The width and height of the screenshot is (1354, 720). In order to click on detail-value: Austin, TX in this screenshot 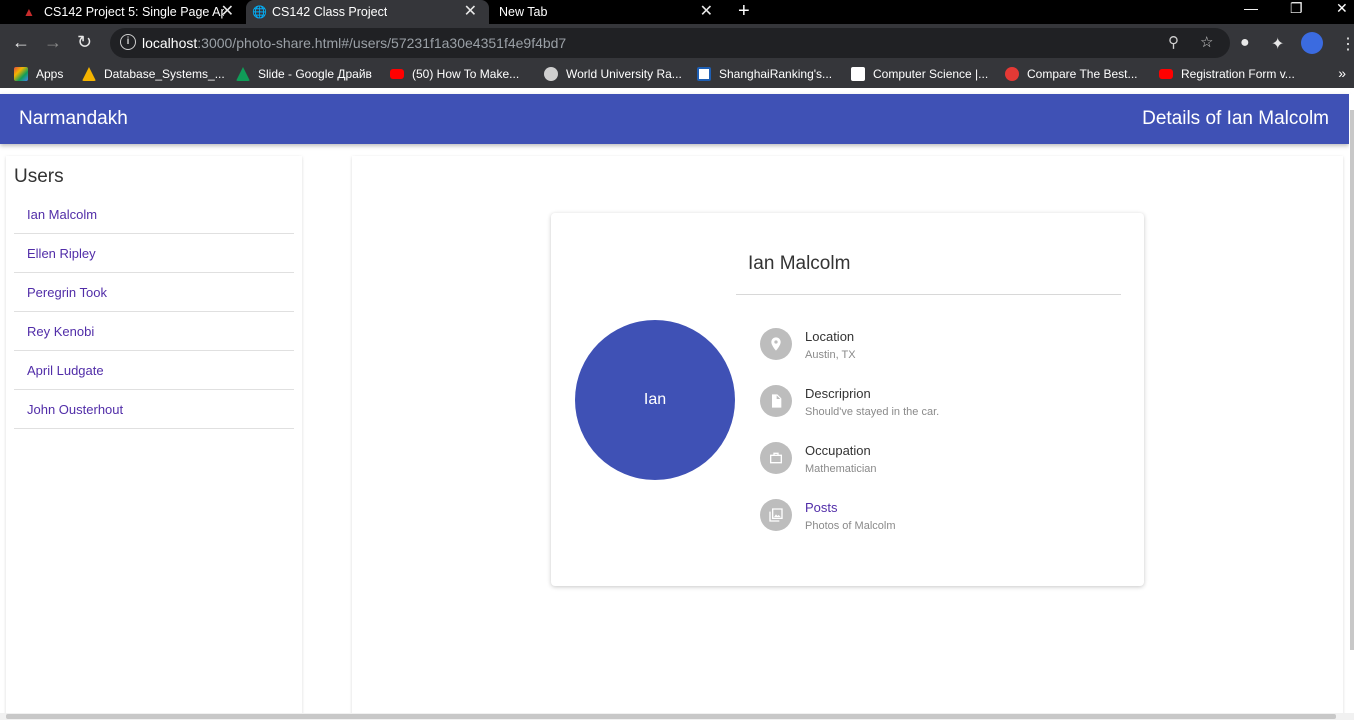, I will do `click(830, 355)`.